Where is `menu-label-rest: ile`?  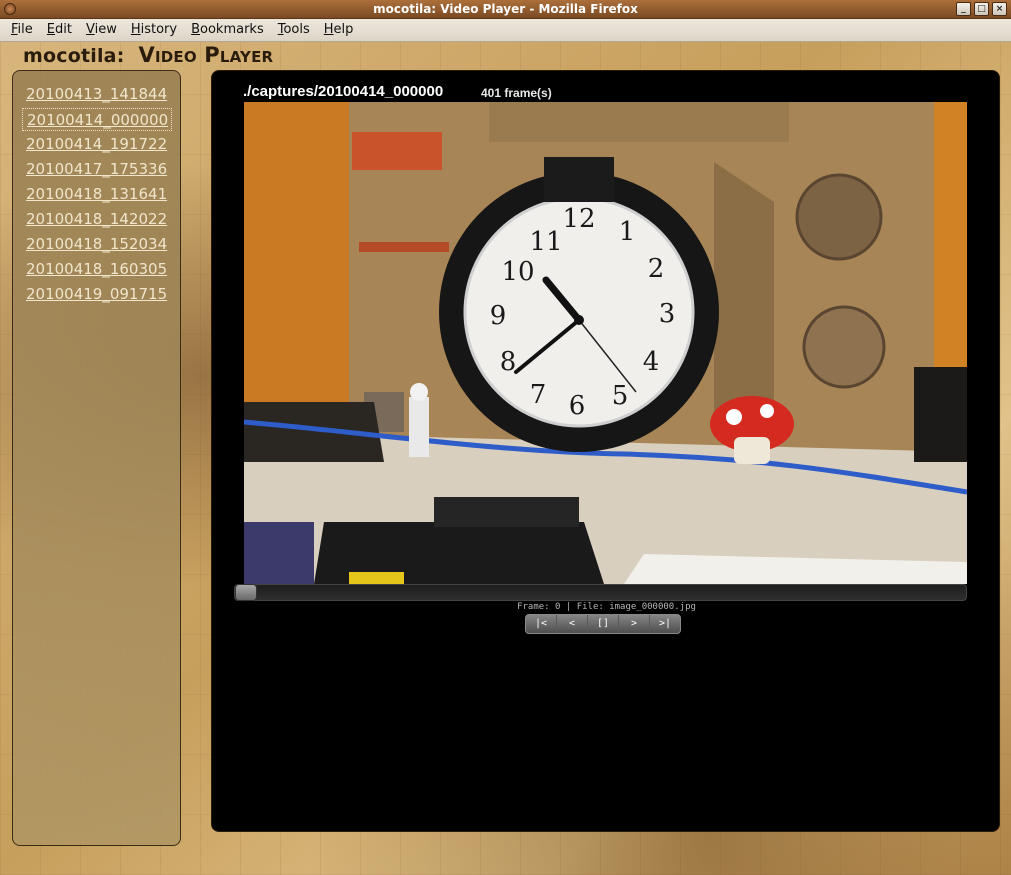 menu-label-rest: ile is located at coordinates (25, 29).